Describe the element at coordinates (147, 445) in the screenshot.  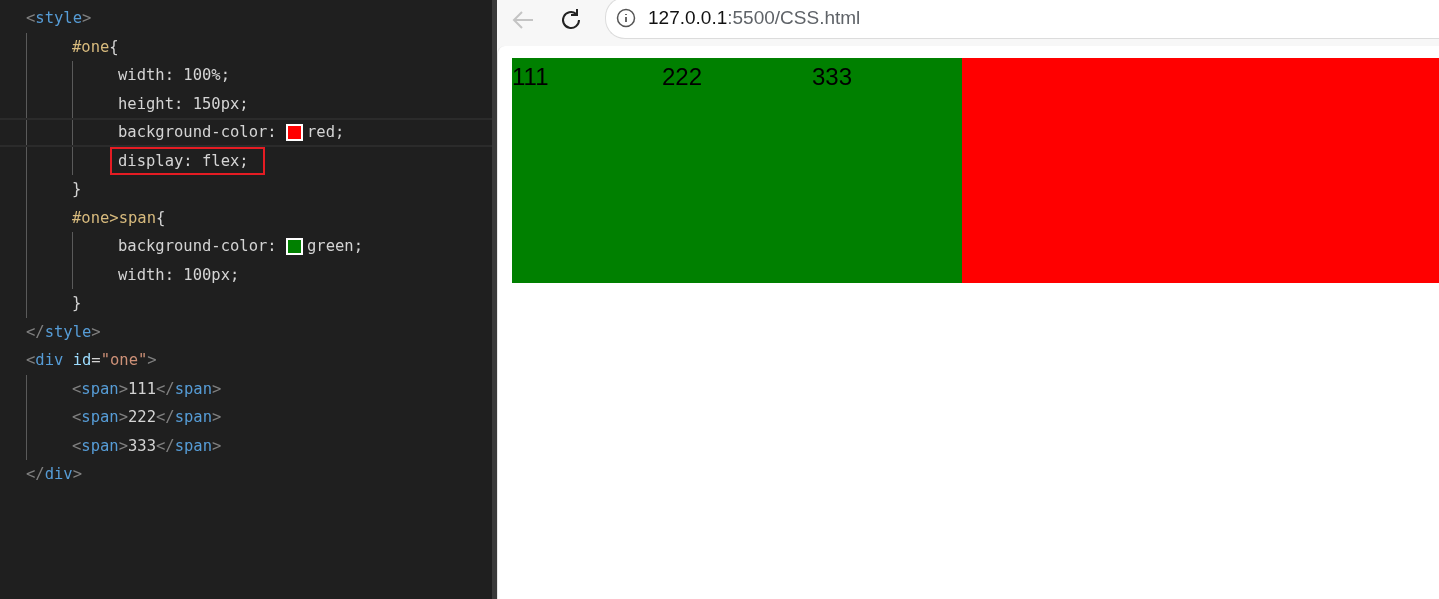
I see `code-text: <span>333</span>` at that location.